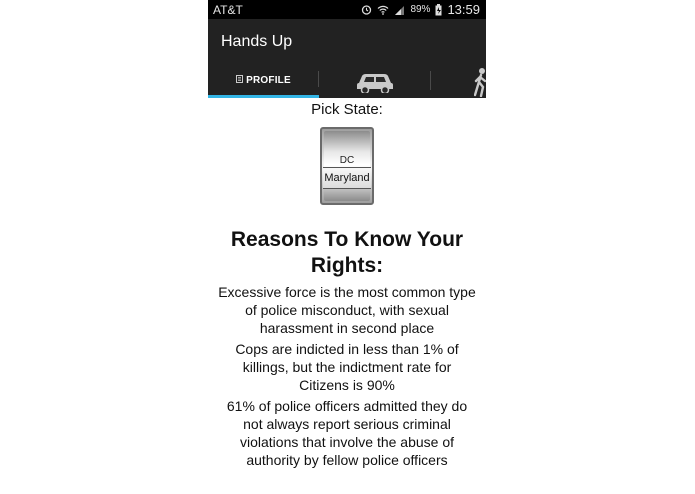 This screenshot has height=494, width=695. I want to click on tab-profile: PROFILE, so click(263, 81).